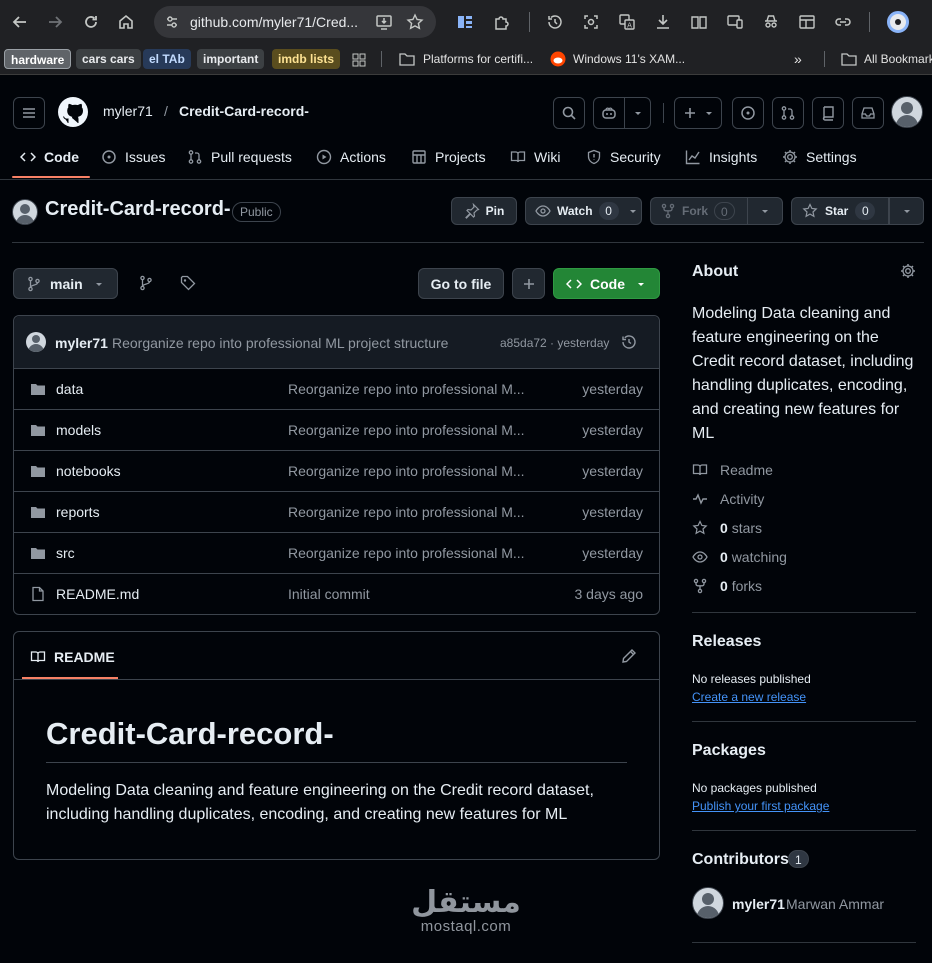 This screenshot has width=932, height=963. I want to click on reload-icon, so click(91, 22).